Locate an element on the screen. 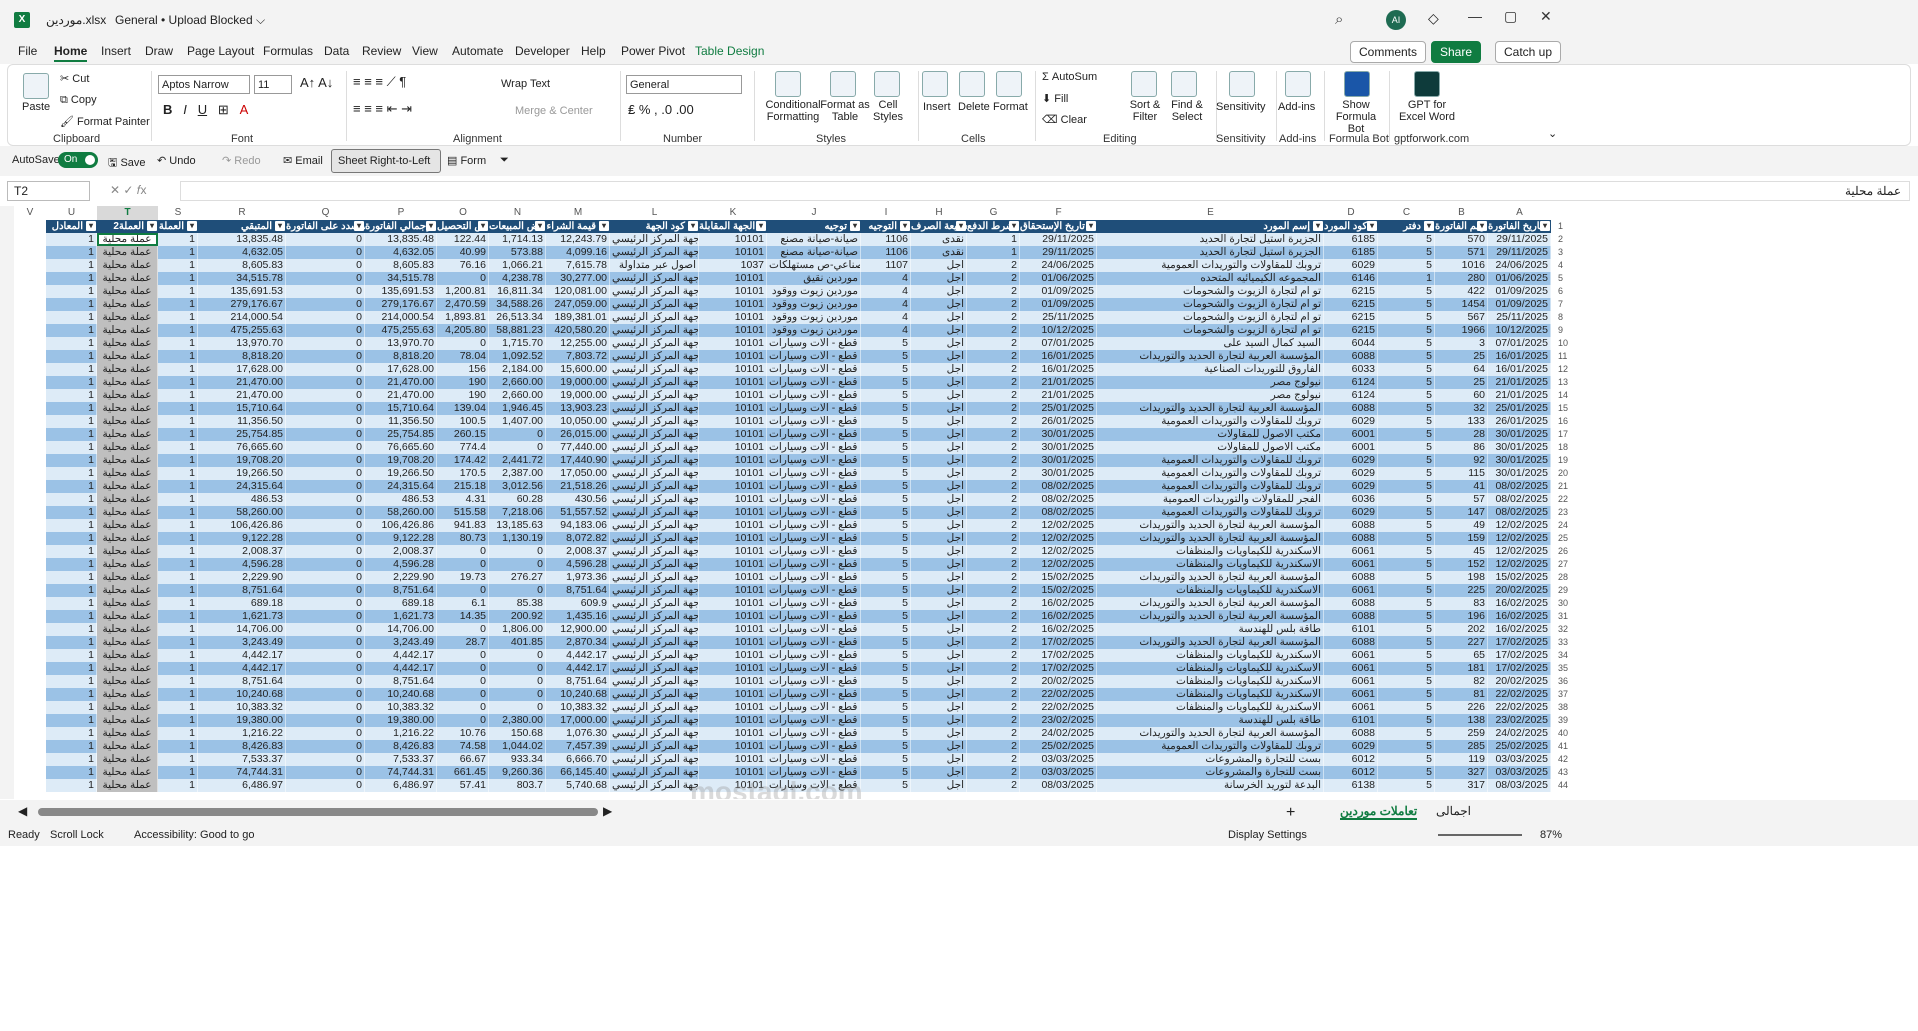 The height and width of the screenshot is (1031, 1918). table-cell: 17,050.00 is located at coordinates (578, 473).